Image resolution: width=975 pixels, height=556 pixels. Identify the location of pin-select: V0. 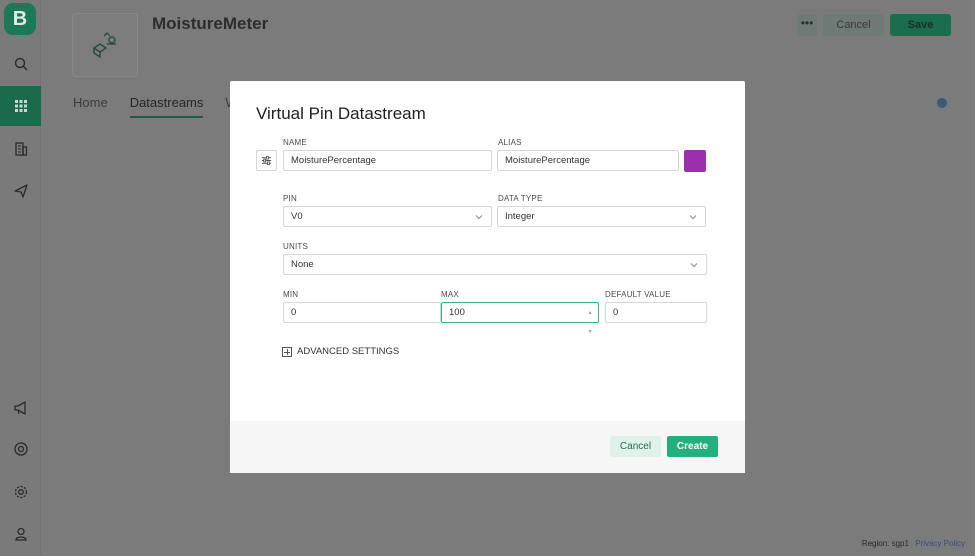
(387, 216).